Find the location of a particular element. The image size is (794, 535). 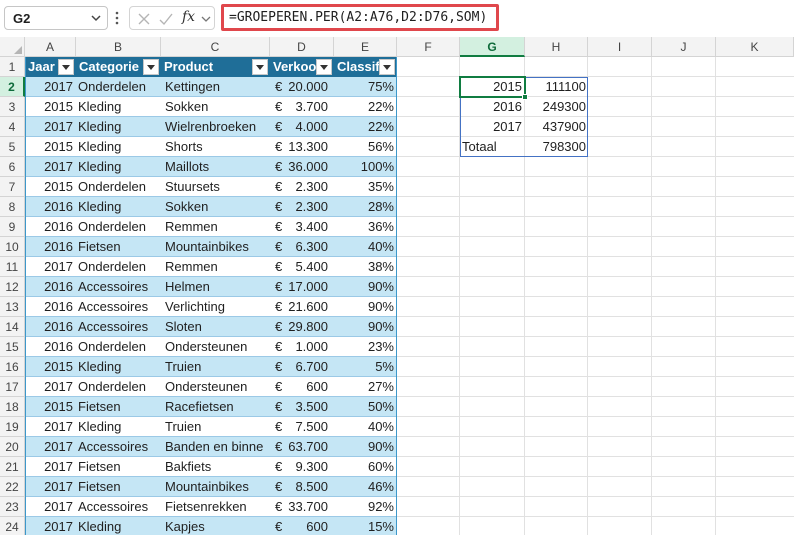

result-label-cell: 2016 is located at coordinates (491, 107).